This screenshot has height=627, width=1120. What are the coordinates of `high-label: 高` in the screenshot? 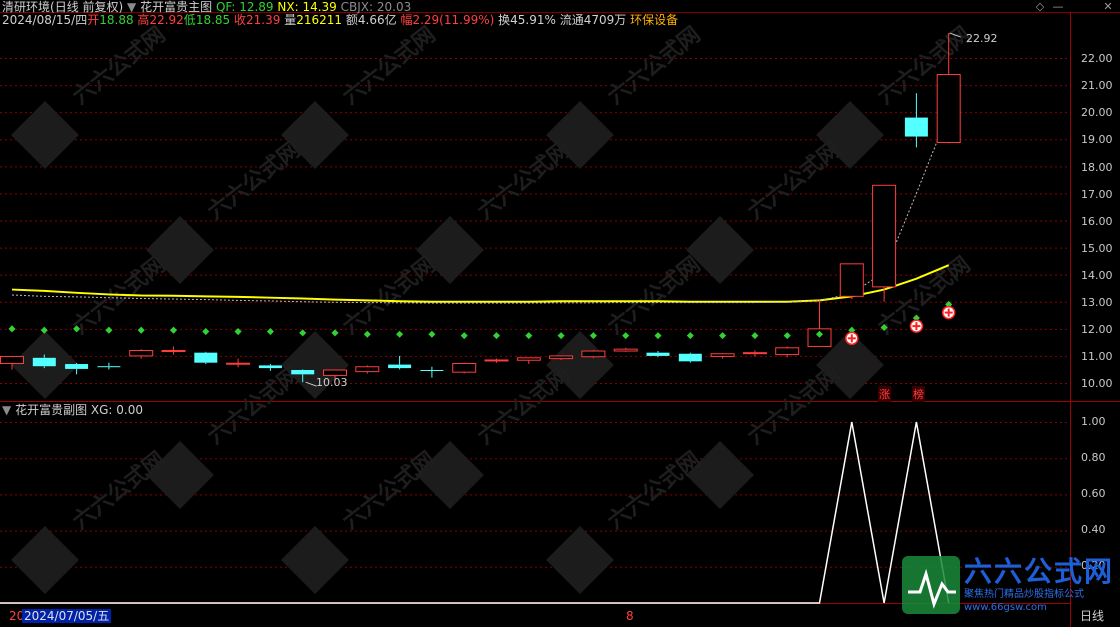 It's located at (143, 20).